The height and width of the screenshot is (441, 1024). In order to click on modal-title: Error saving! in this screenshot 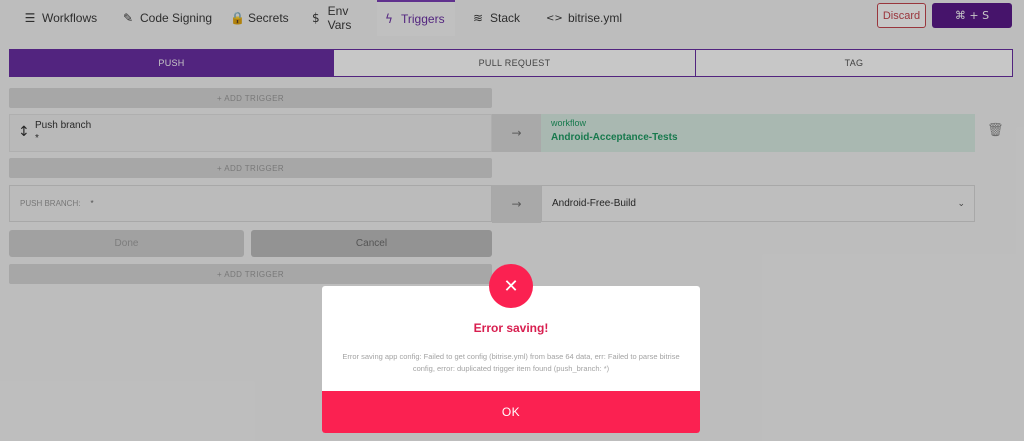, I will do `click(511, 328)`.